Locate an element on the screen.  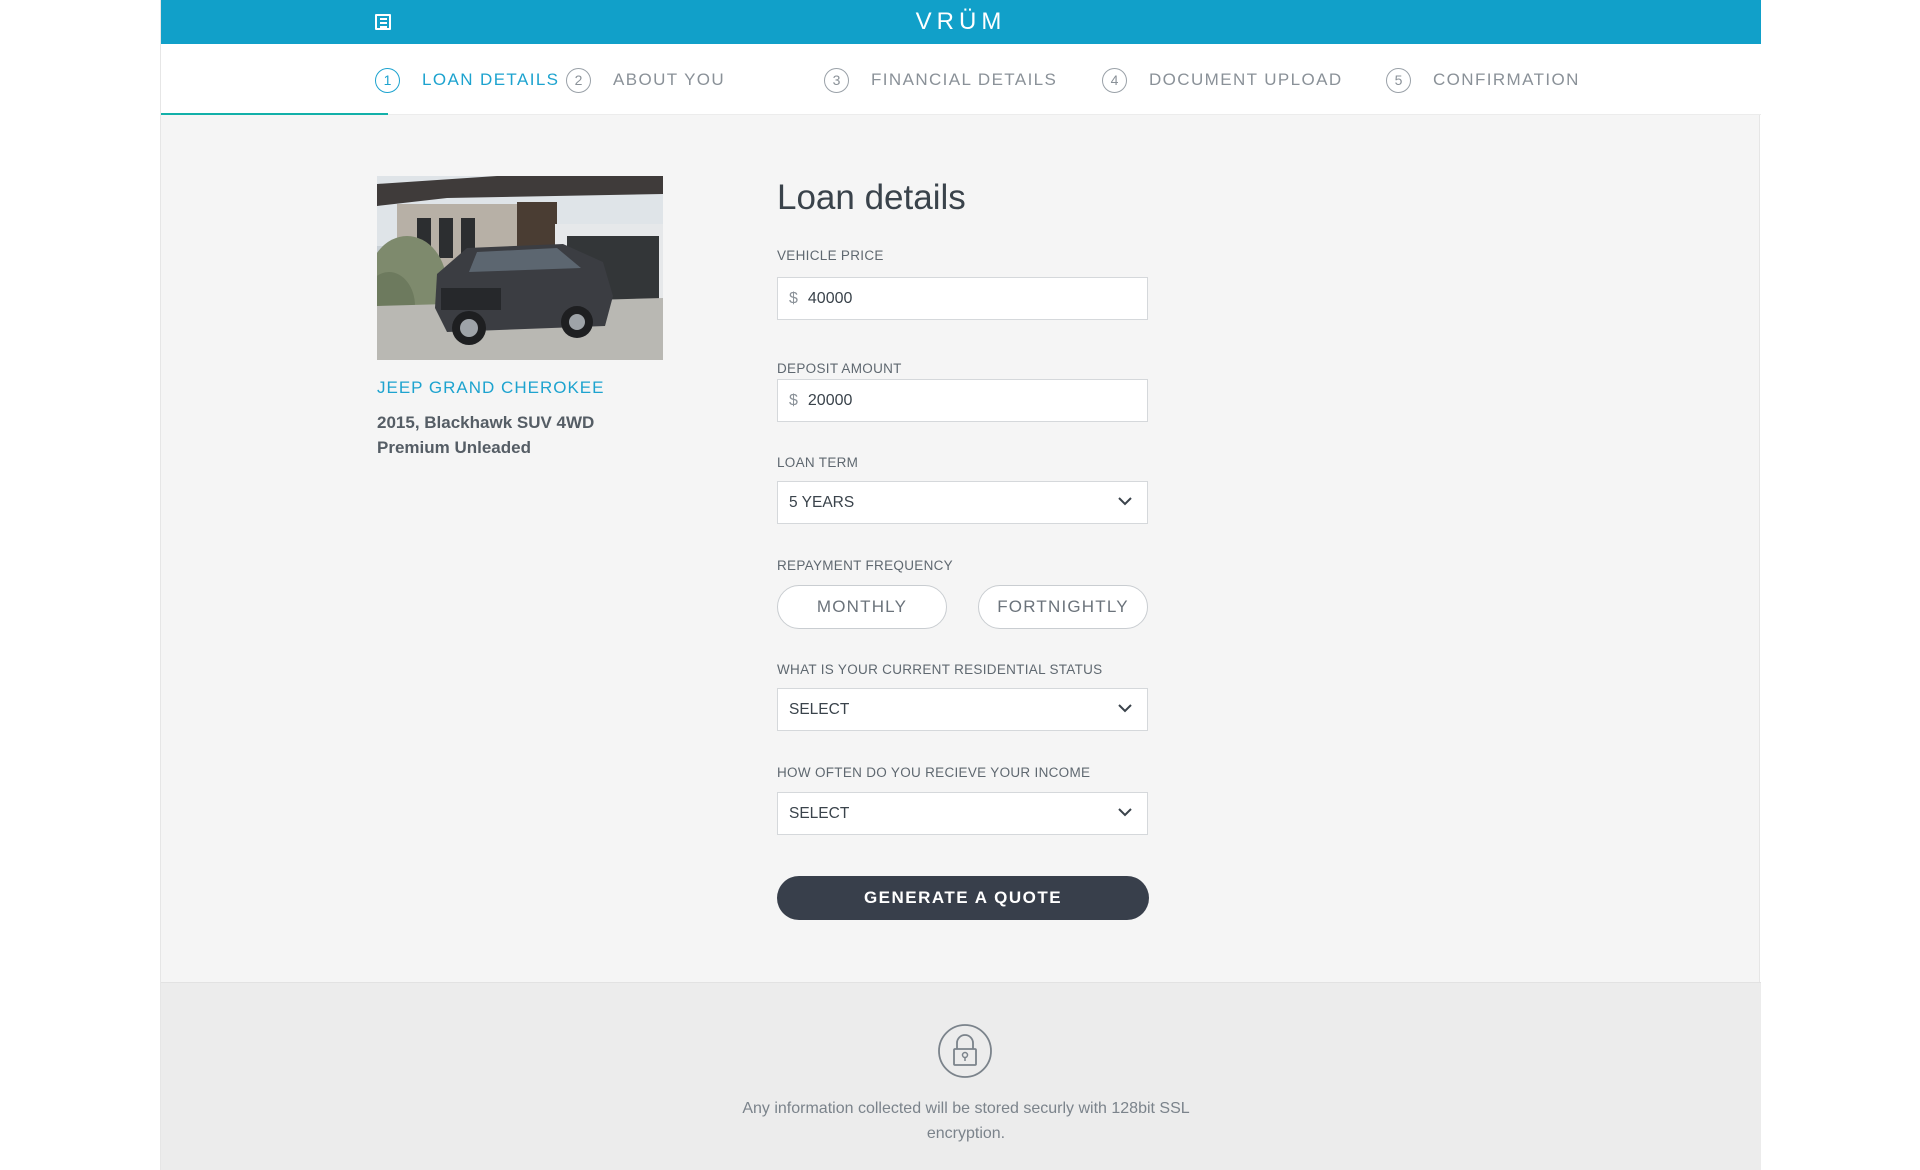
step-document-upload: 4 DOCUMENT UPLOAD is located at coordinates (1222, 80).